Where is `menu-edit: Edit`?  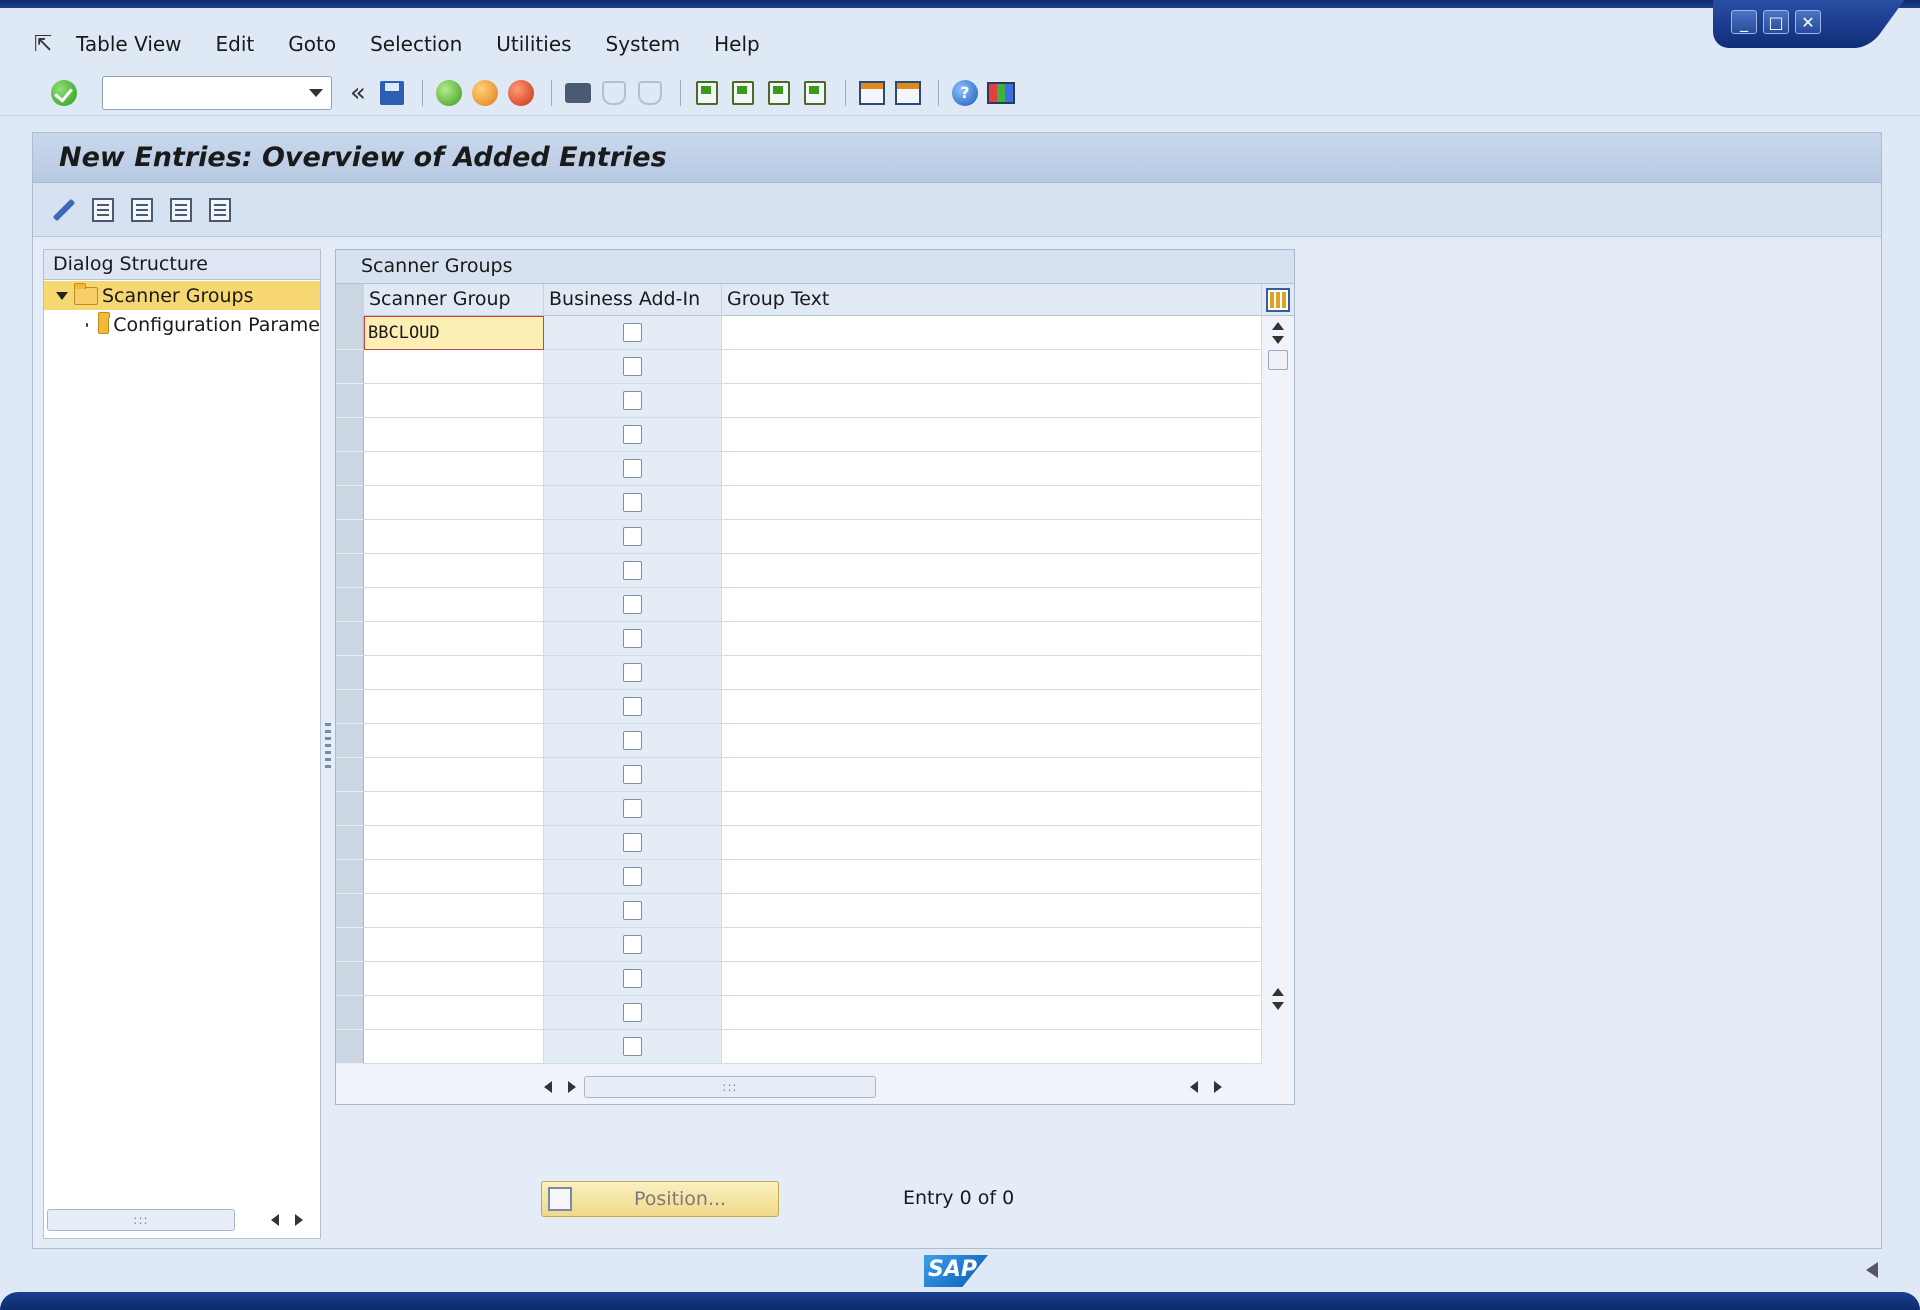 menu-edit: Edit is located at coordinates (235, 44).